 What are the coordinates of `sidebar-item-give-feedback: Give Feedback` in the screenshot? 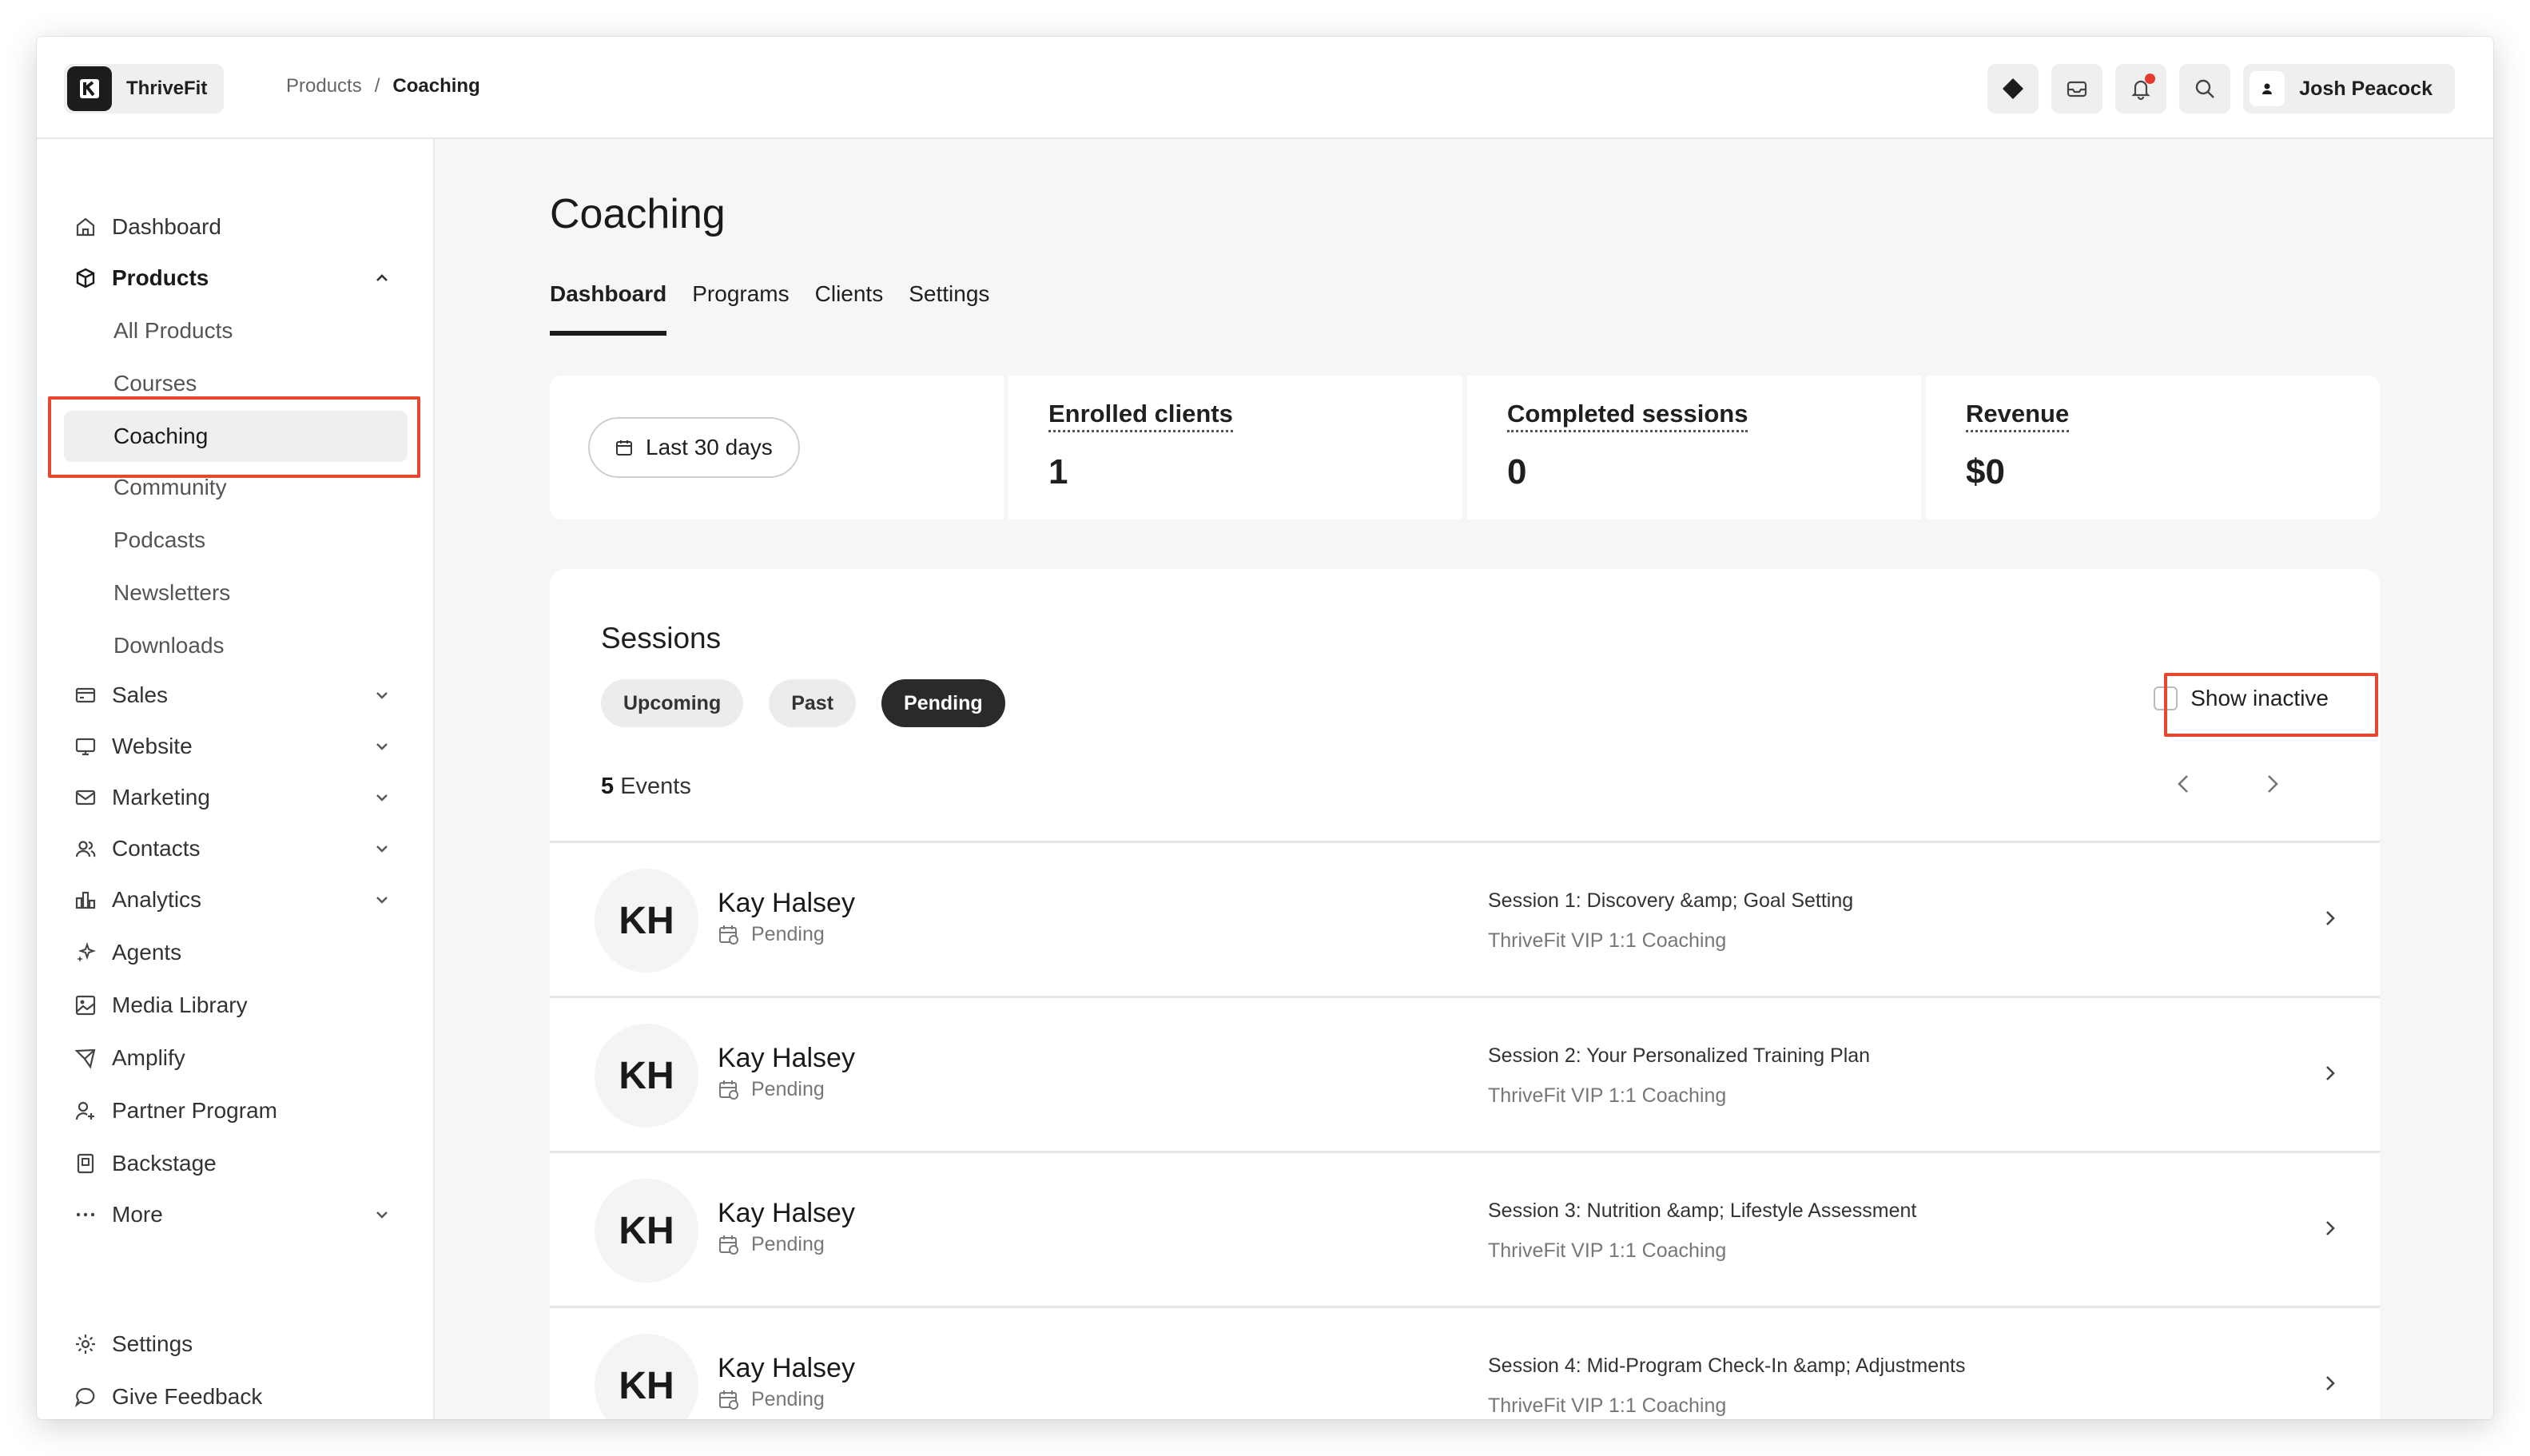 It's located at (240, 1396).